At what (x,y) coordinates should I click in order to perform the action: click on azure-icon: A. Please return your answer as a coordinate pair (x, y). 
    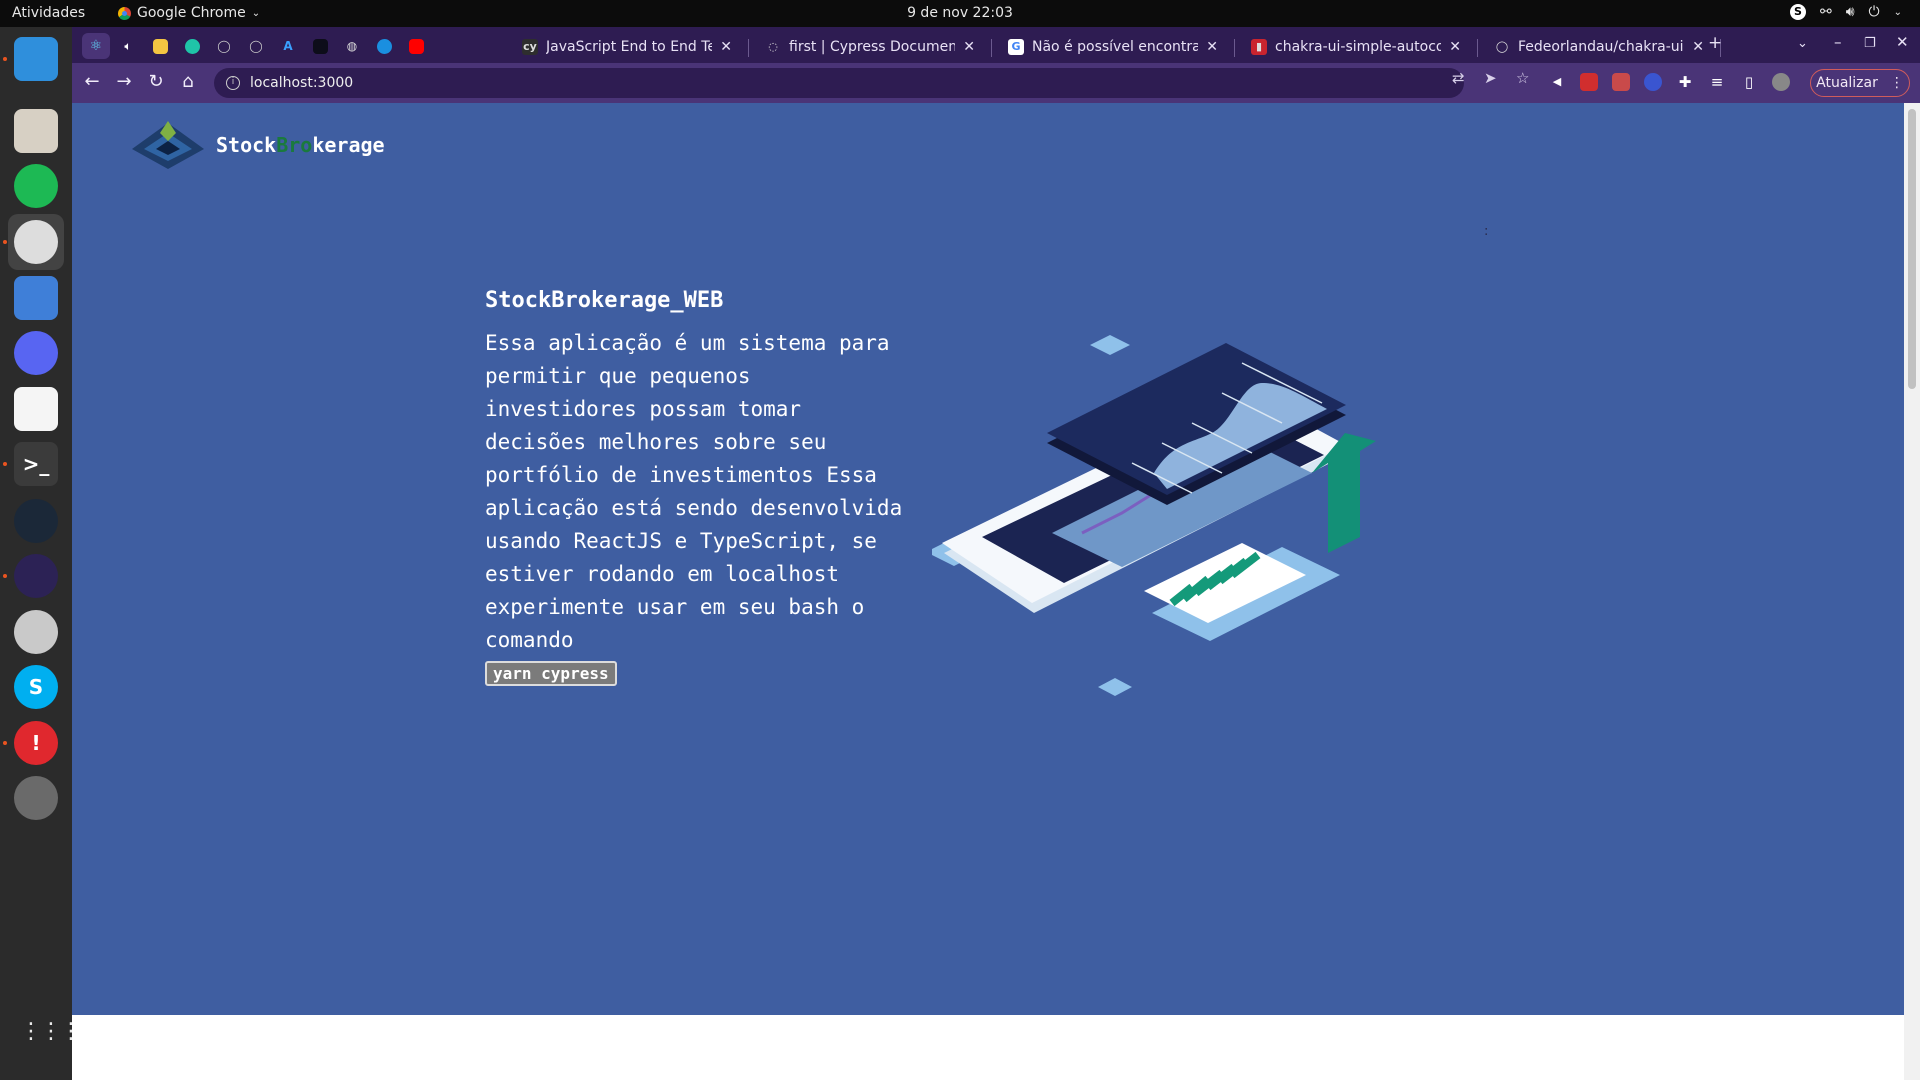
    Looking at the image, I should click on (288, 46).